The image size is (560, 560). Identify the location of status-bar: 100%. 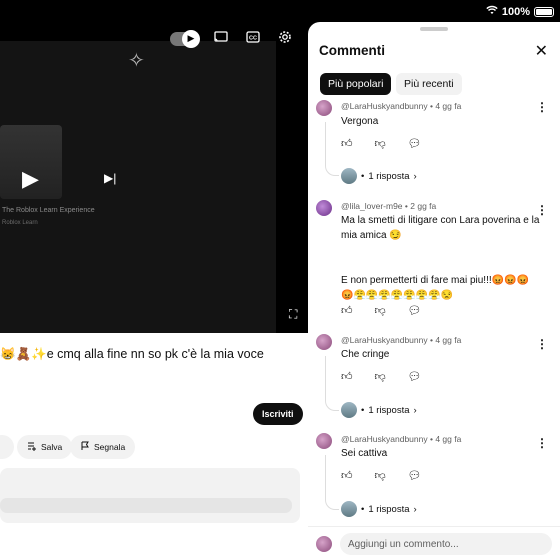
(280, 11).